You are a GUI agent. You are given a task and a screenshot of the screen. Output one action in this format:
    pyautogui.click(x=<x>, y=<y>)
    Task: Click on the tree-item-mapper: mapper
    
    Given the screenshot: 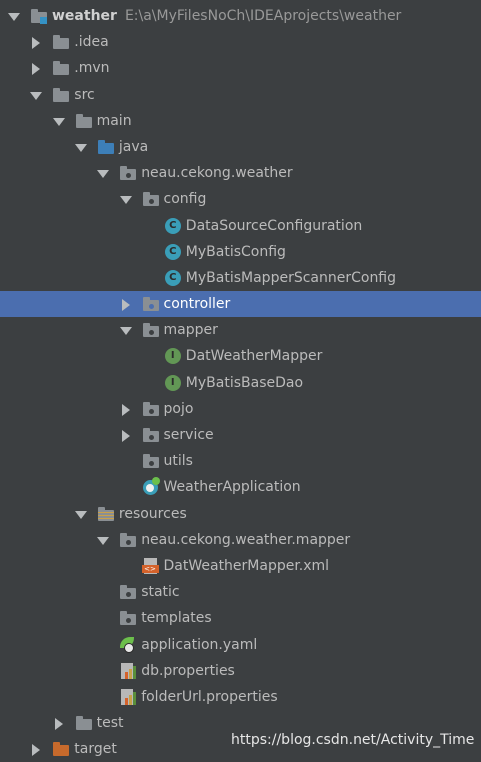 What is the action you would take?
    pyautogui.click(x=240, y=330)
    